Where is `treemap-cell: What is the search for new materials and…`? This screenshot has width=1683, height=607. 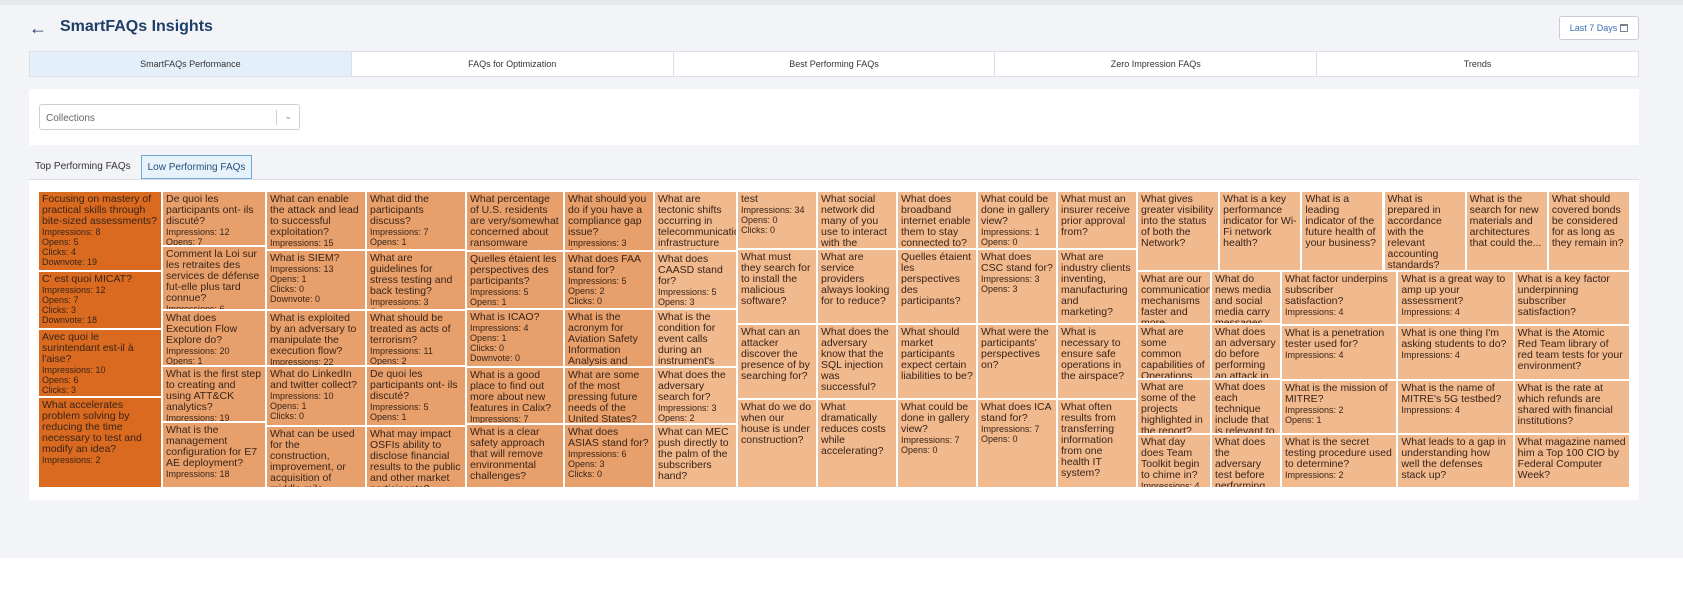 treemap-cell: What is the search for new materials and… is located at coordinates (1506, 231).